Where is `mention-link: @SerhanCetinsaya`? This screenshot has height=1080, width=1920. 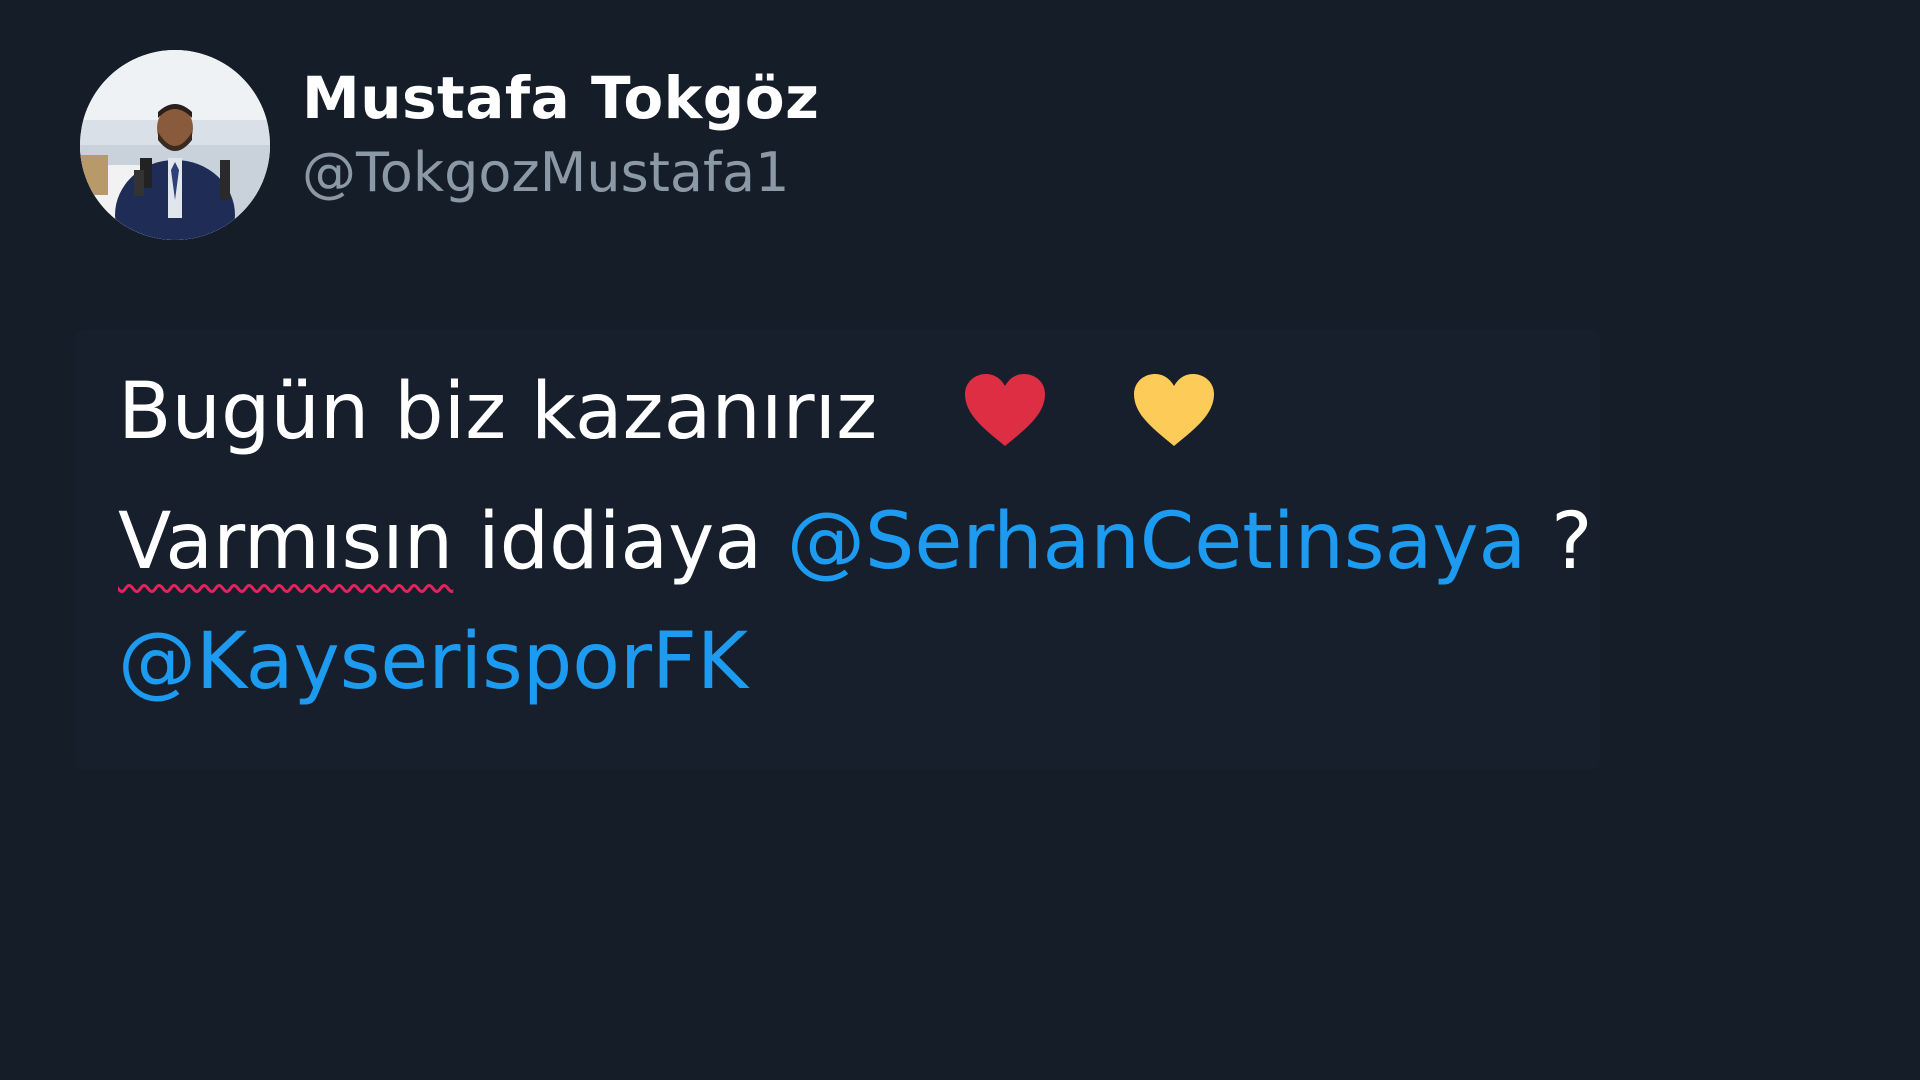
mention-link: @SerhanCetinsaya is located at coordinates (1156, 542).